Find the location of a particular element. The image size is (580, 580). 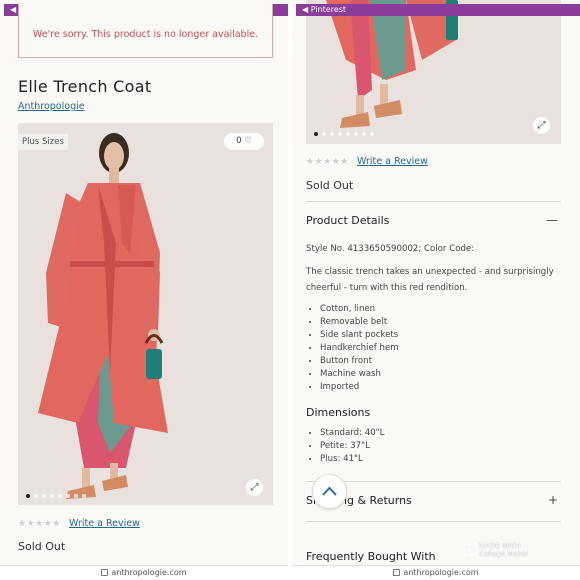

list-item: Side slant pockets is located at coordinates (359, 335).